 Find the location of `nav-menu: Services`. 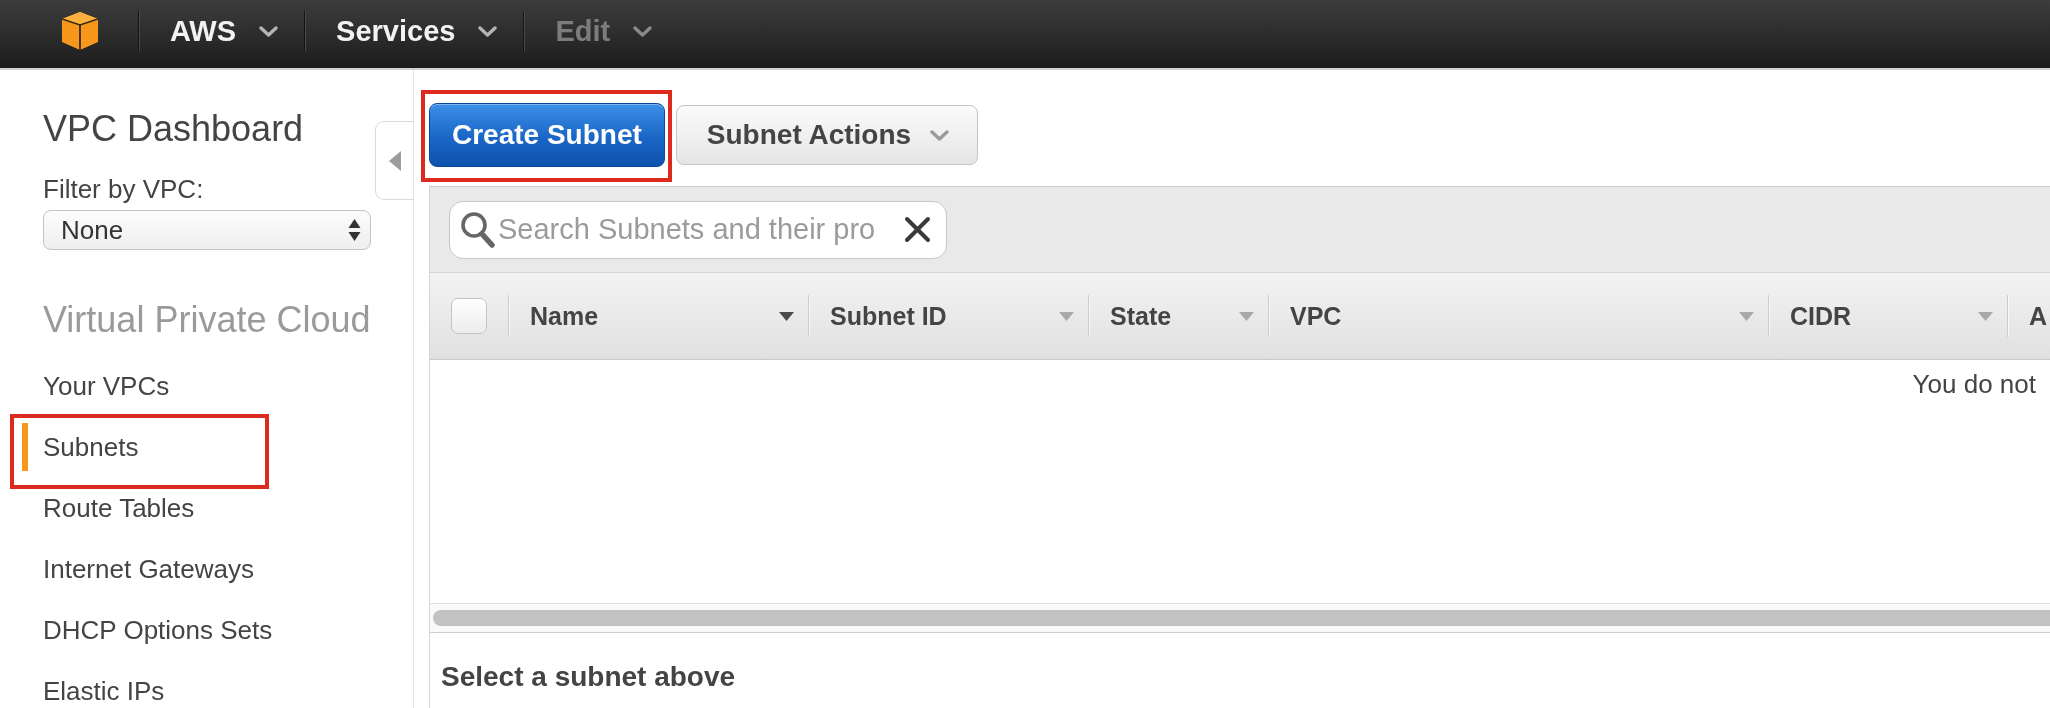

nav-menu: Services is located at coordinates (414, 31).